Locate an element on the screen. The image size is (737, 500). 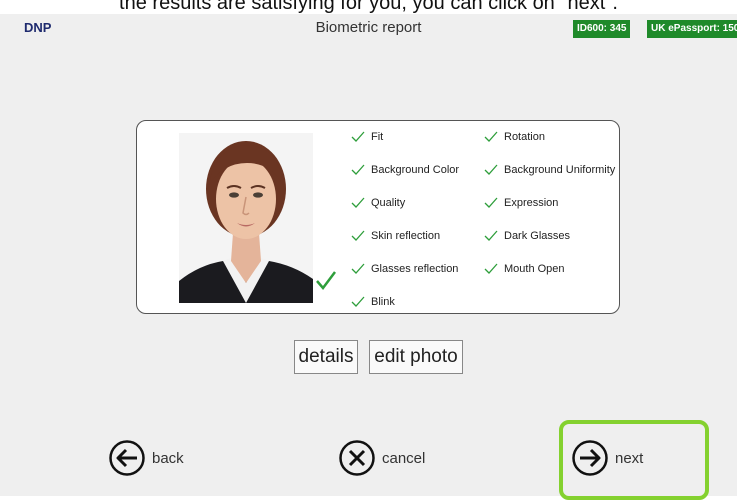
check-item: Background Uniformity is located at coordinates (549, 170).